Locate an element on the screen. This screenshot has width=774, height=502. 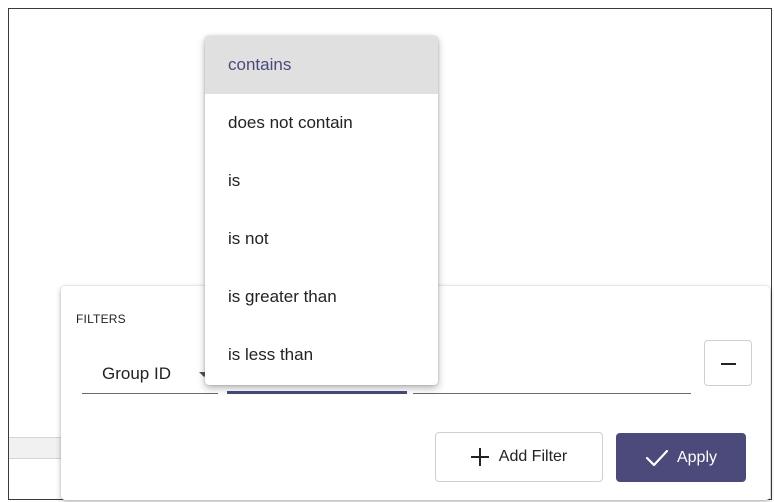
filter-value-input is located at coordinates (552, 377).